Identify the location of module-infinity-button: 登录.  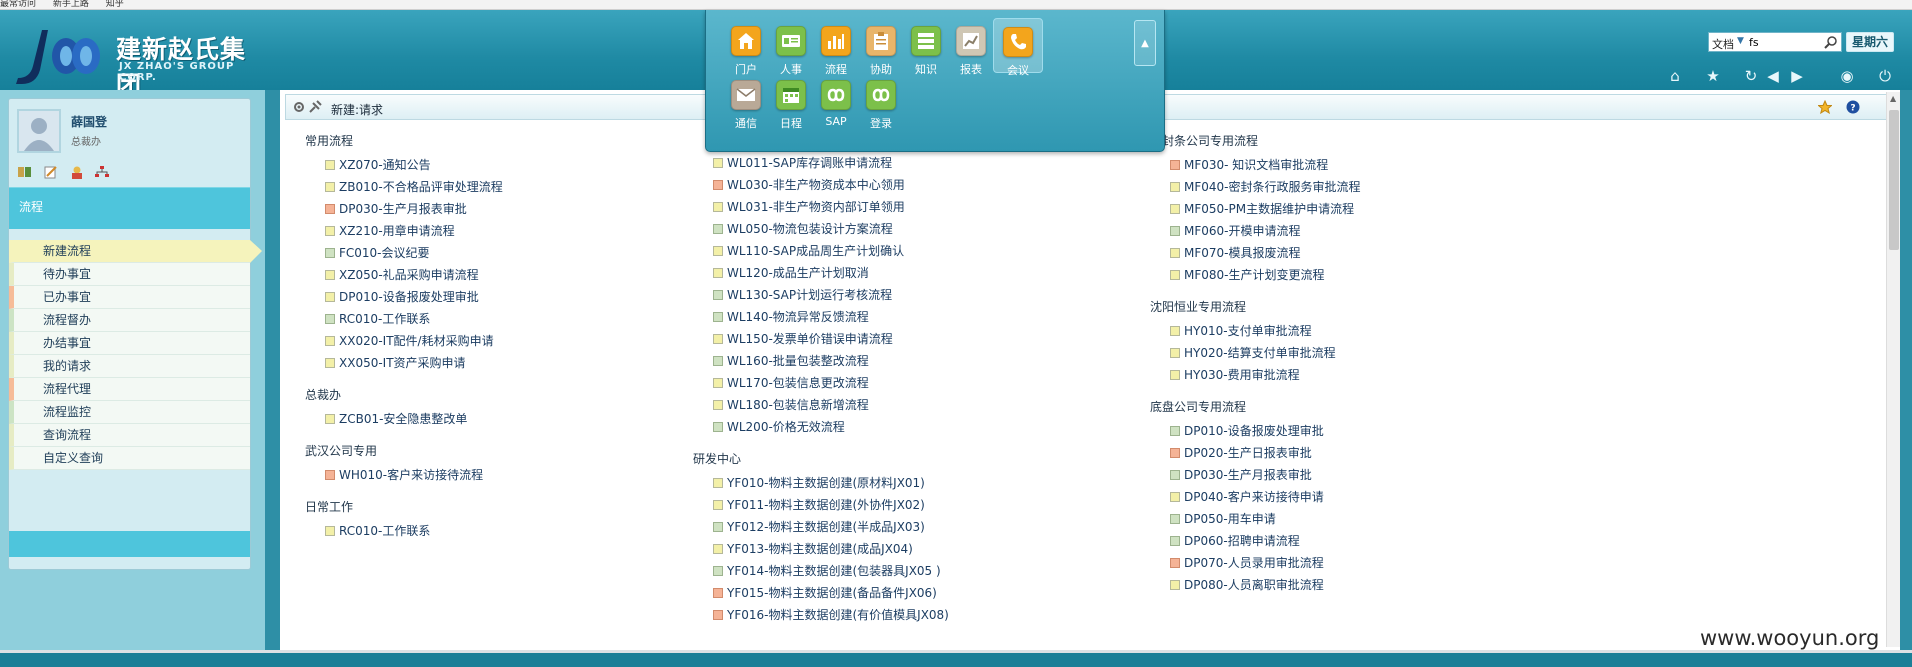
(881, 101).